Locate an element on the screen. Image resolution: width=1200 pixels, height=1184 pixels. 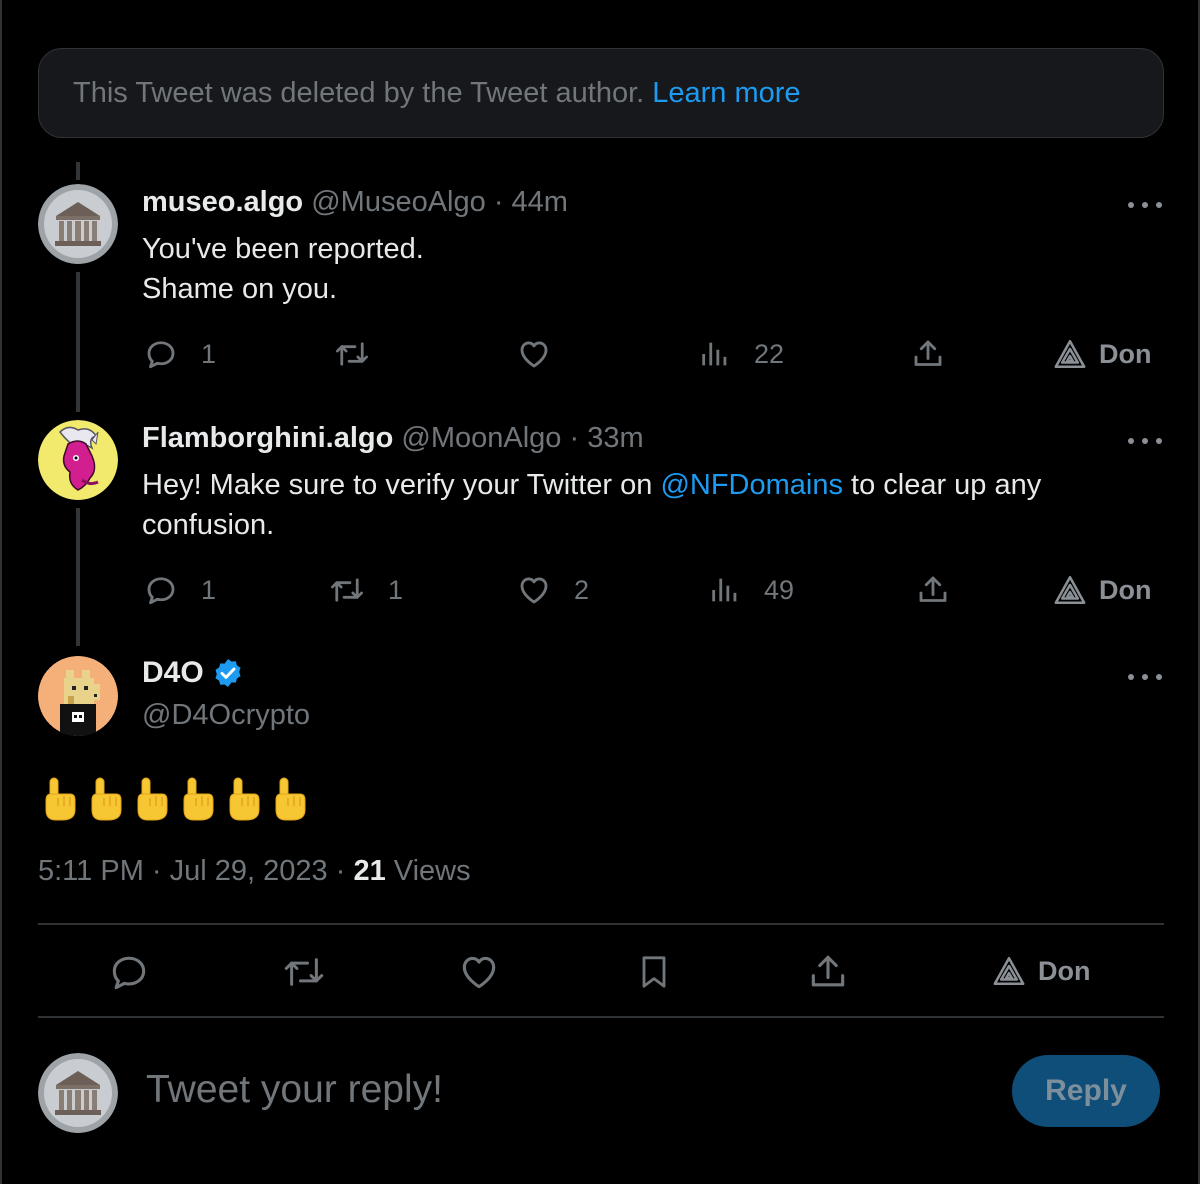
bookmark-button is located at coordinates (654, 972).